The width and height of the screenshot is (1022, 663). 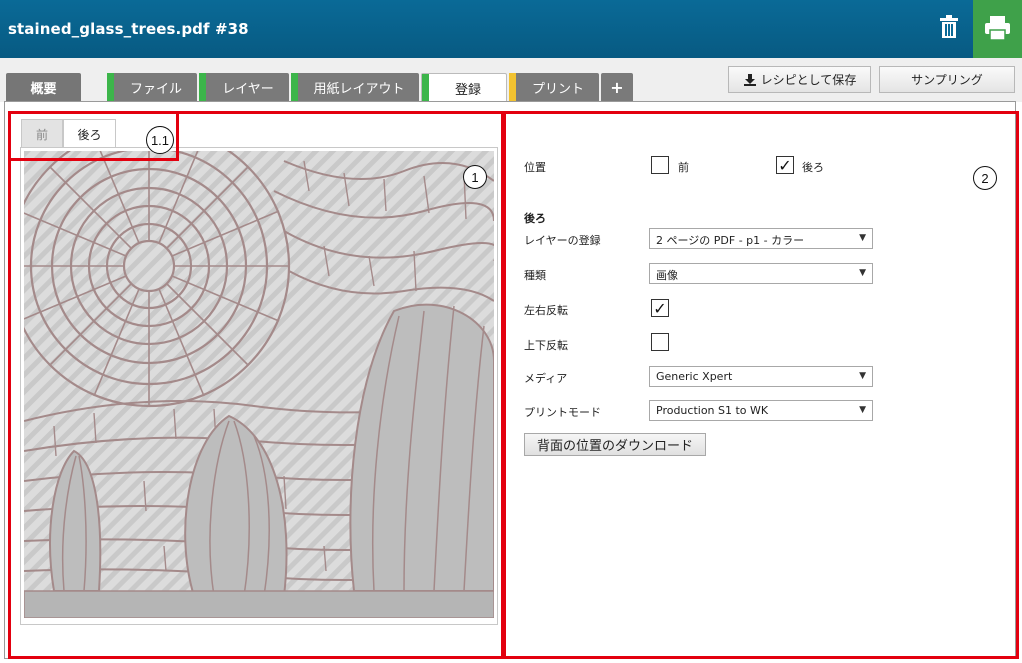 I want to click on print-mode-select: Production S1 to WK ▼, so click(x=761, y=410).